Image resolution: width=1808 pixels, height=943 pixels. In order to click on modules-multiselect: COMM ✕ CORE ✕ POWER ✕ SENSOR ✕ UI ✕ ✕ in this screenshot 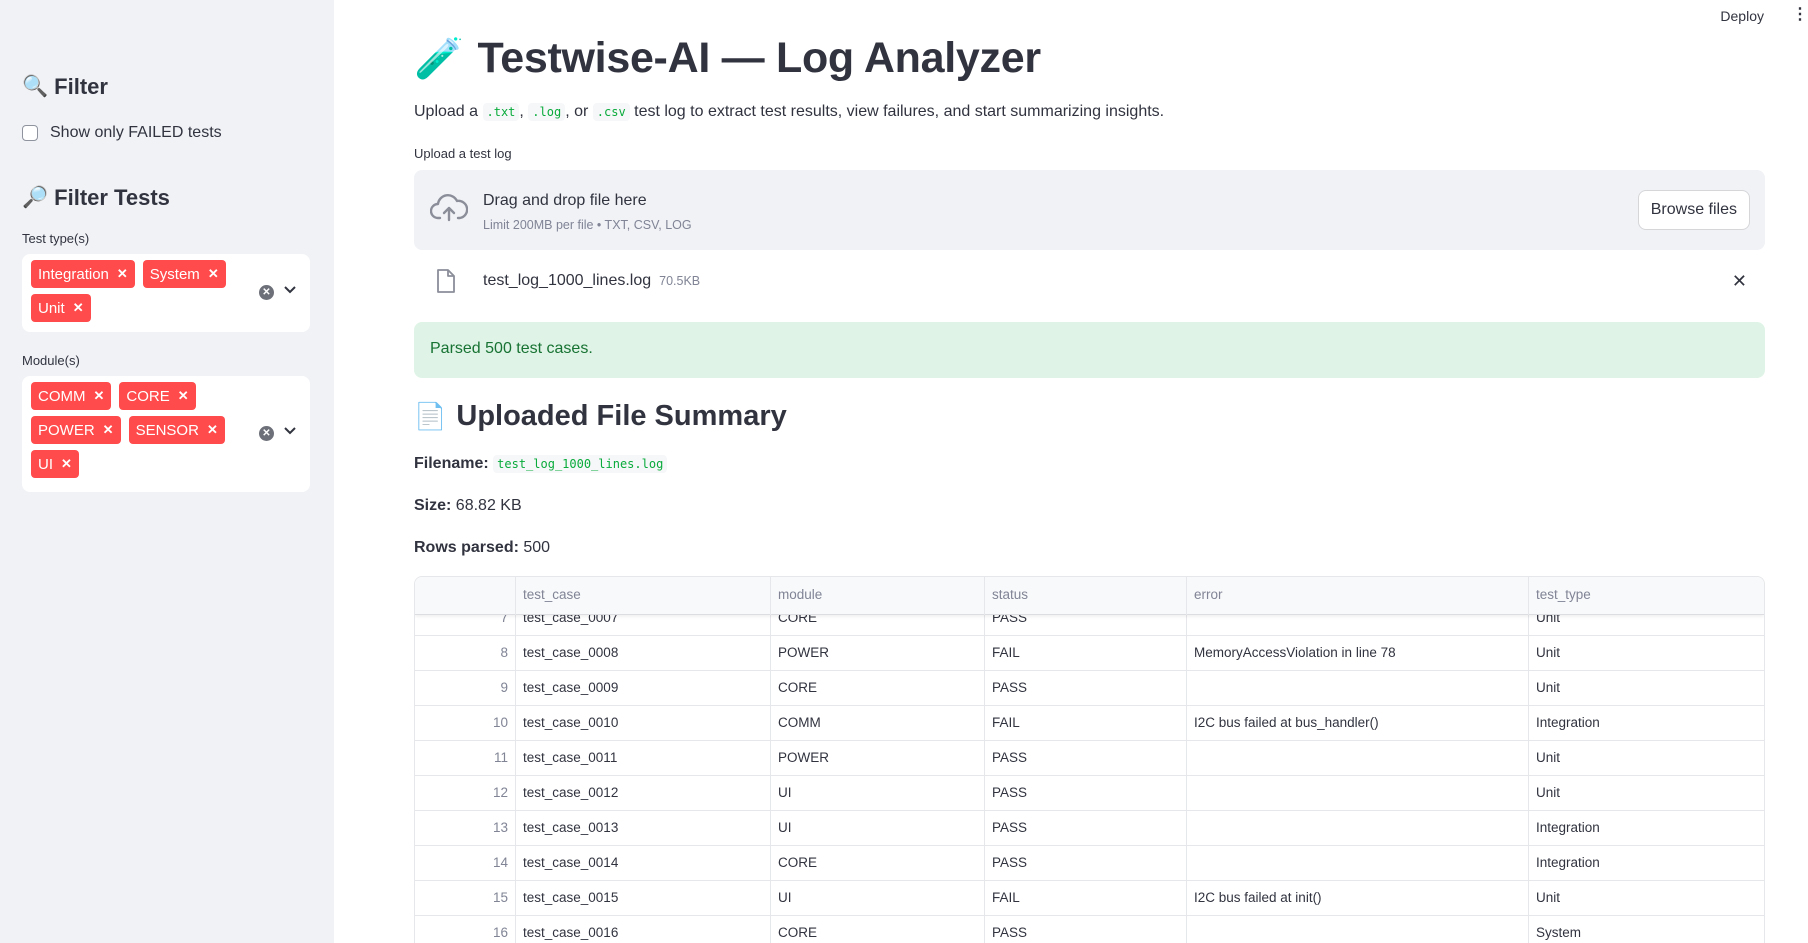, I will do `click(166, 434)`.